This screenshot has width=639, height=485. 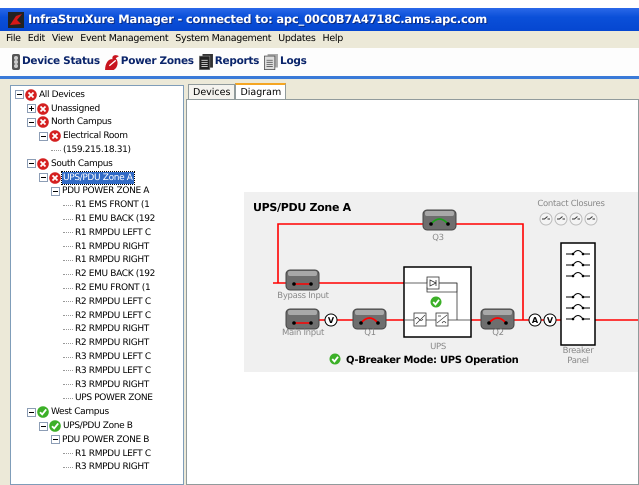 What do you see at coordinates (80, 412) in the screenshot?
I see `tree-item: West Campus` at bounding box center [80, 412].